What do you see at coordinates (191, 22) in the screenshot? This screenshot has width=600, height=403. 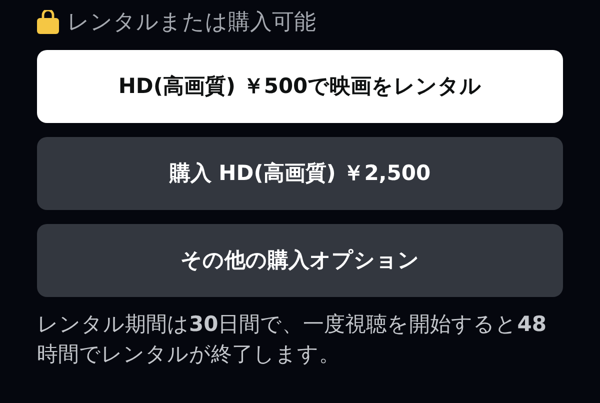 I see `section-title: レンタルまたは購入可能` at bounding box center [191, 22].